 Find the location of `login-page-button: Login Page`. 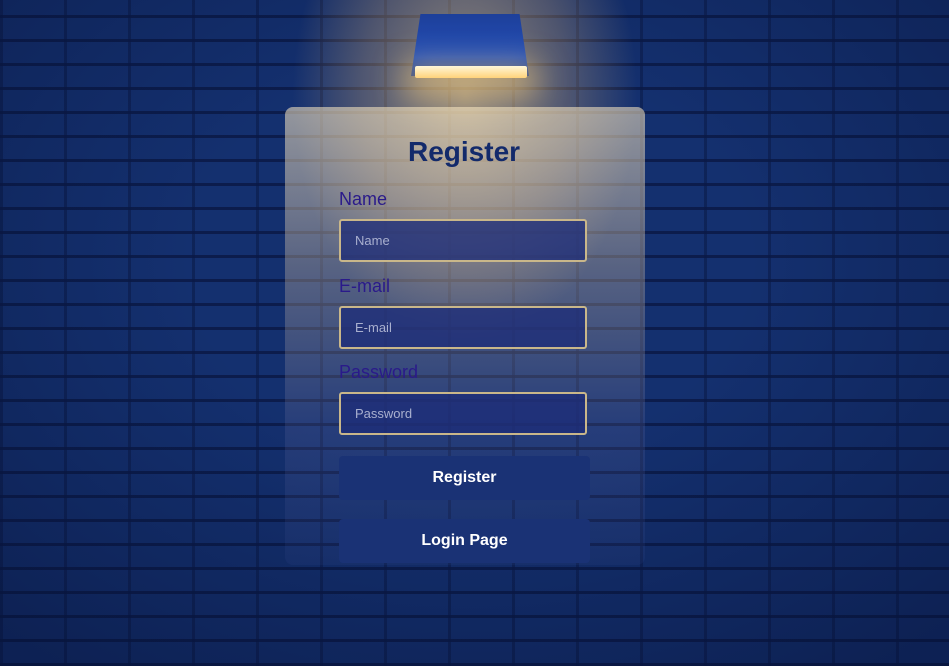

login-page-button: Login Page is located at coordinates (464, 541).